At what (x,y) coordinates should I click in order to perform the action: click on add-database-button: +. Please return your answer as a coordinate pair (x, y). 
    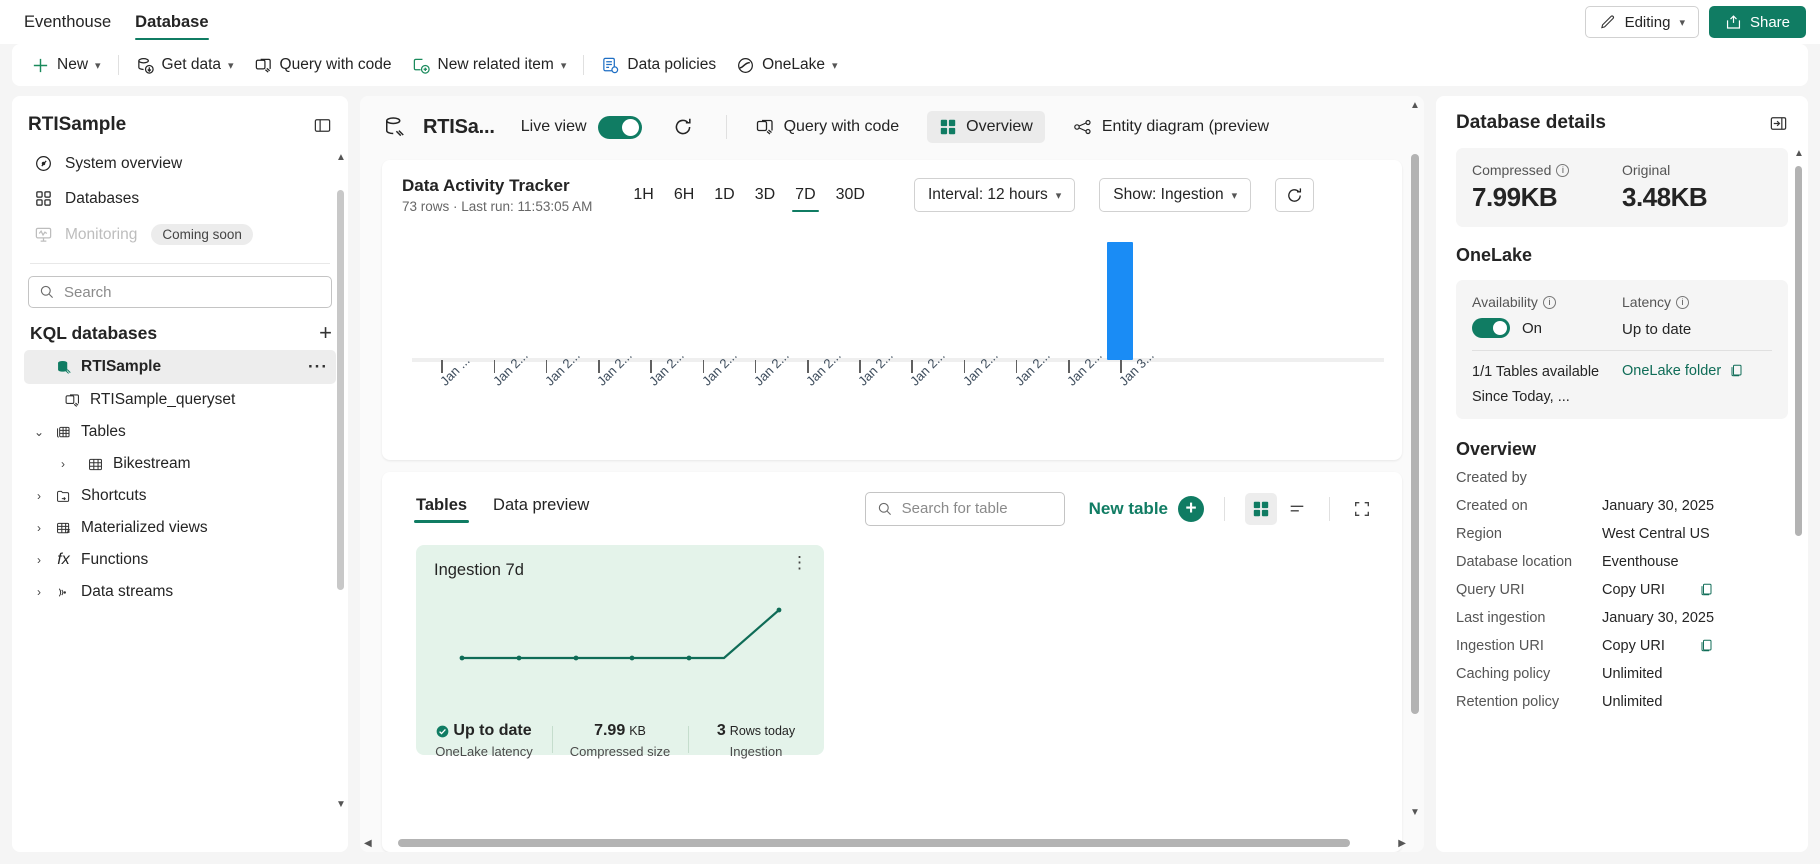
    Looking at the image, I should click on (325, 333).